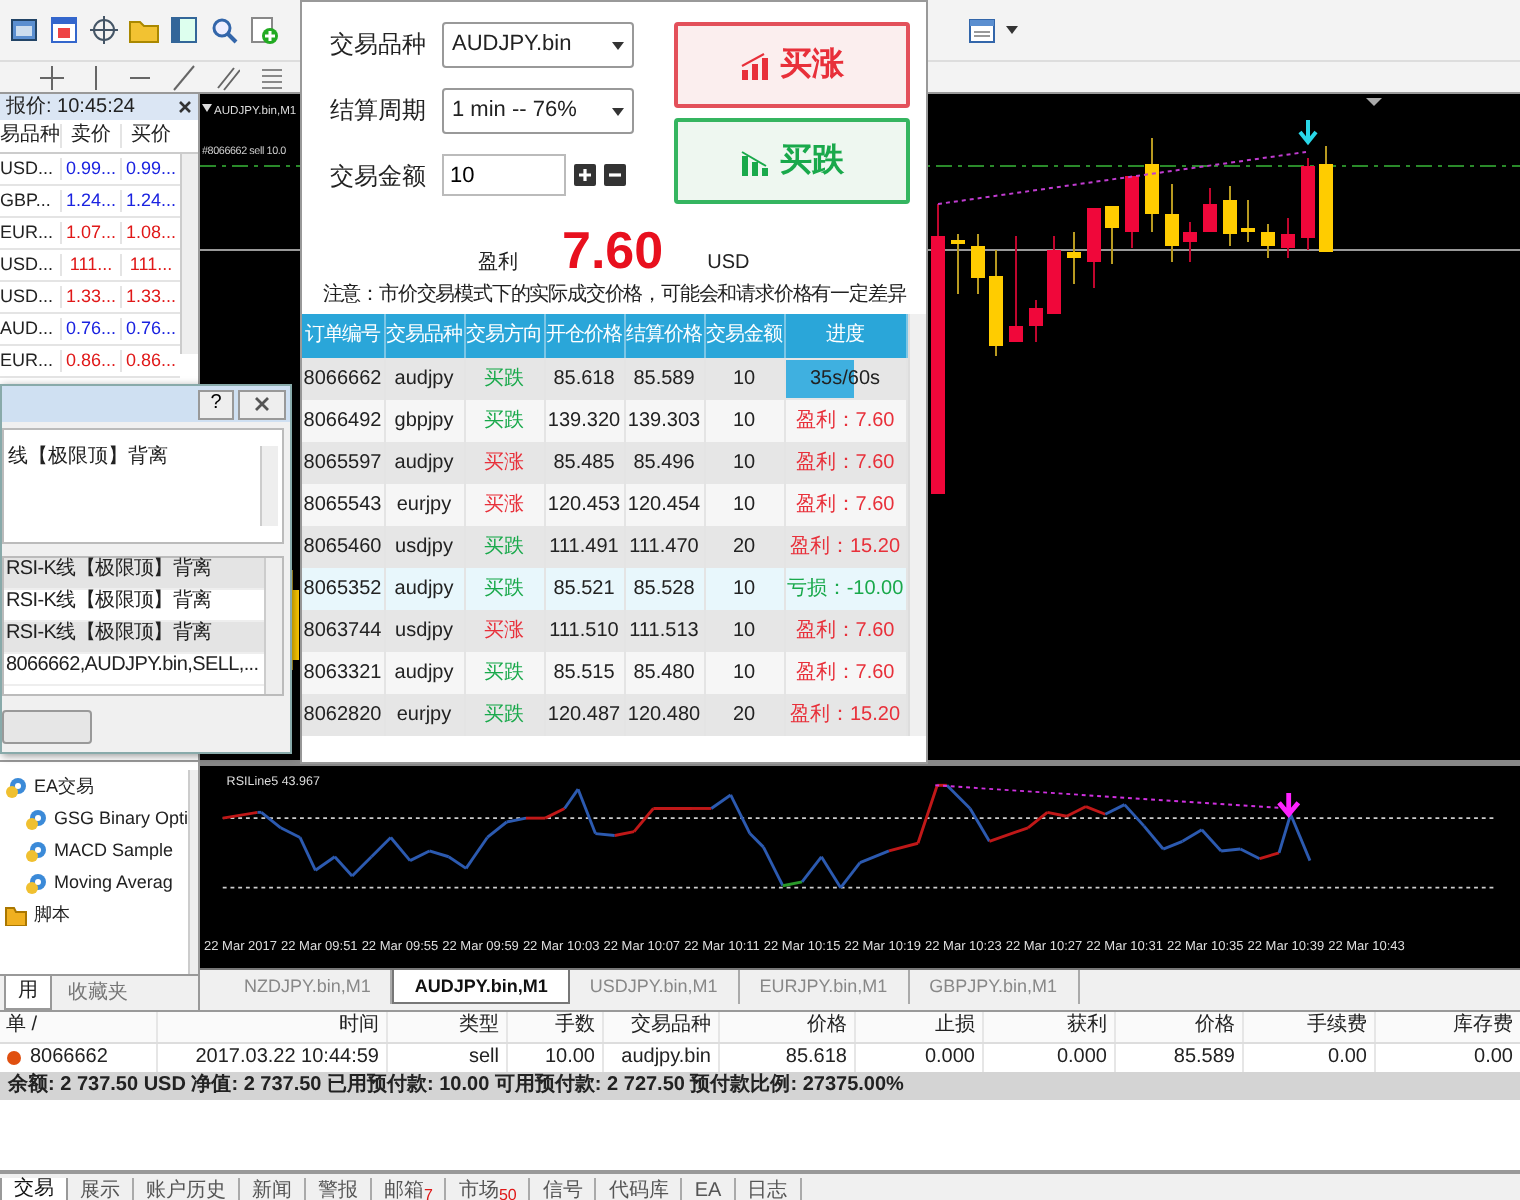  What do you see at coordinates (30, 136) in the screenshot?
I see `column-header: 易品种` at bounding box center [30, 136].